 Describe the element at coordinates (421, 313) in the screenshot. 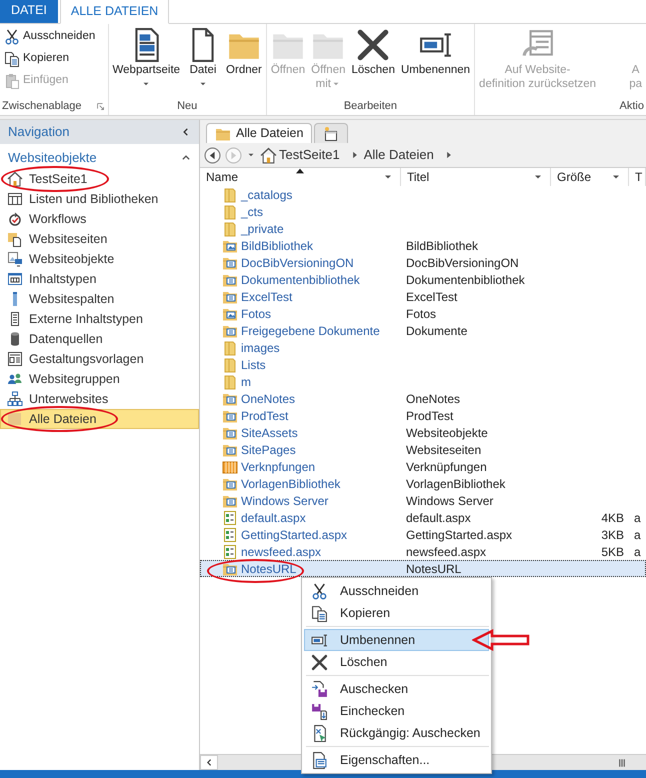

I see `file-title: Fotos` at that location.